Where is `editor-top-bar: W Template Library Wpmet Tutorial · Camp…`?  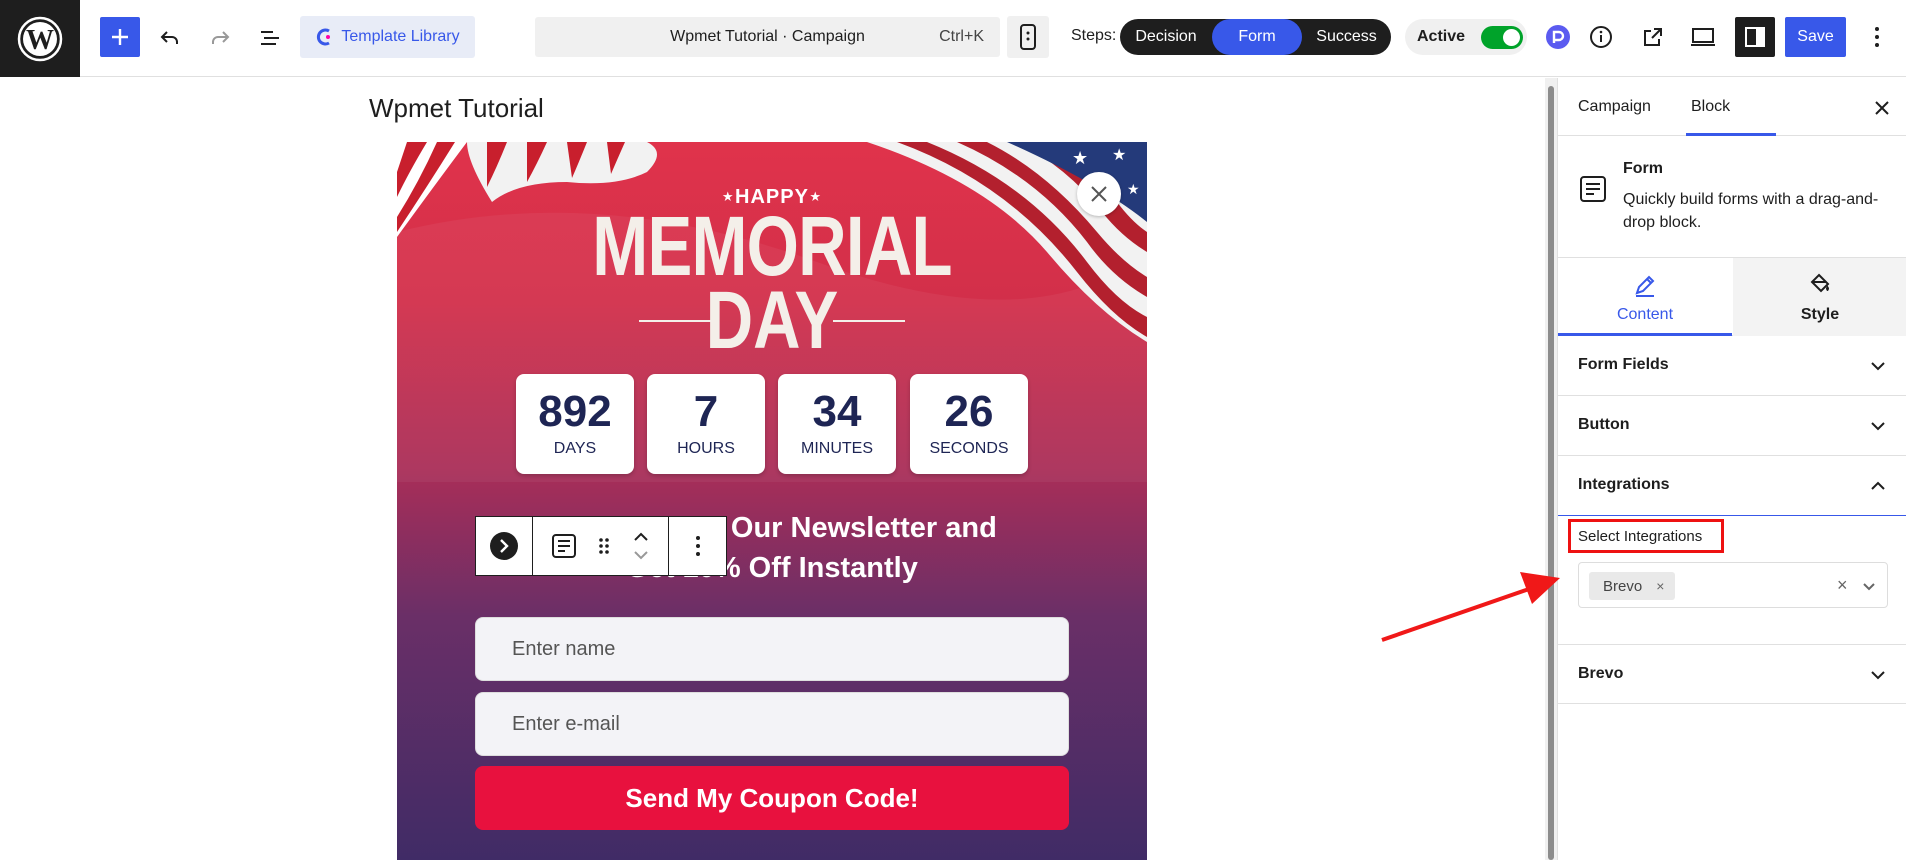 editor-top-bar: W Template Library Wpmet Tutorial · Camp… is located at coordinates (953, 38).